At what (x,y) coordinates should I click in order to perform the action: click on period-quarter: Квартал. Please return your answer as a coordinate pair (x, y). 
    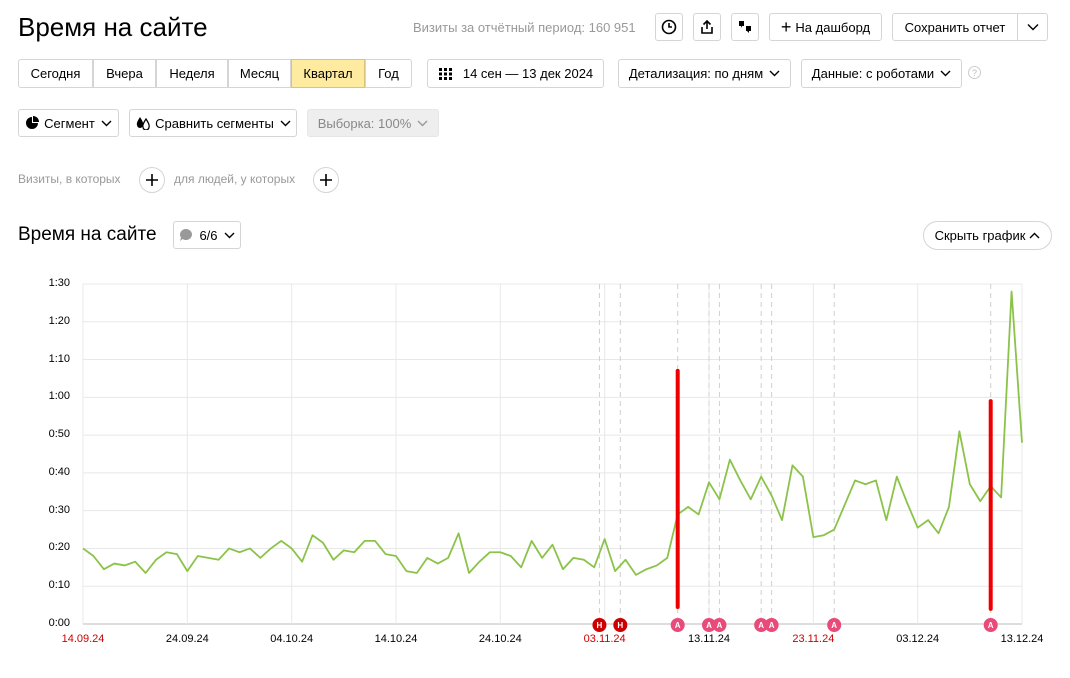
    Looking at the image, I should click on (328, 73).